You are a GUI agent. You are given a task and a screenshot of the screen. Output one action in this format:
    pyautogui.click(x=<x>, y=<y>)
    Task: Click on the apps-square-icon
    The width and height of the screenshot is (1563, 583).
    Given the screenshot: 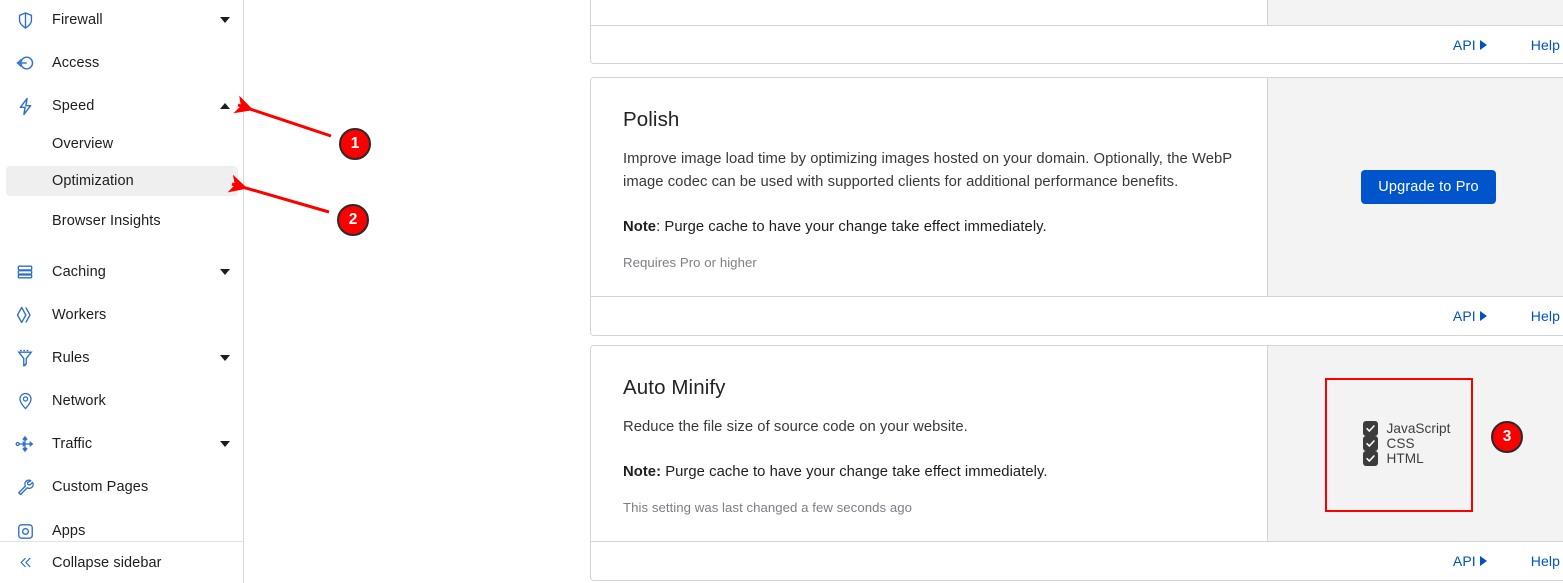 What is the action you would take?
    pyautogui.click(x=25, y=531)
    